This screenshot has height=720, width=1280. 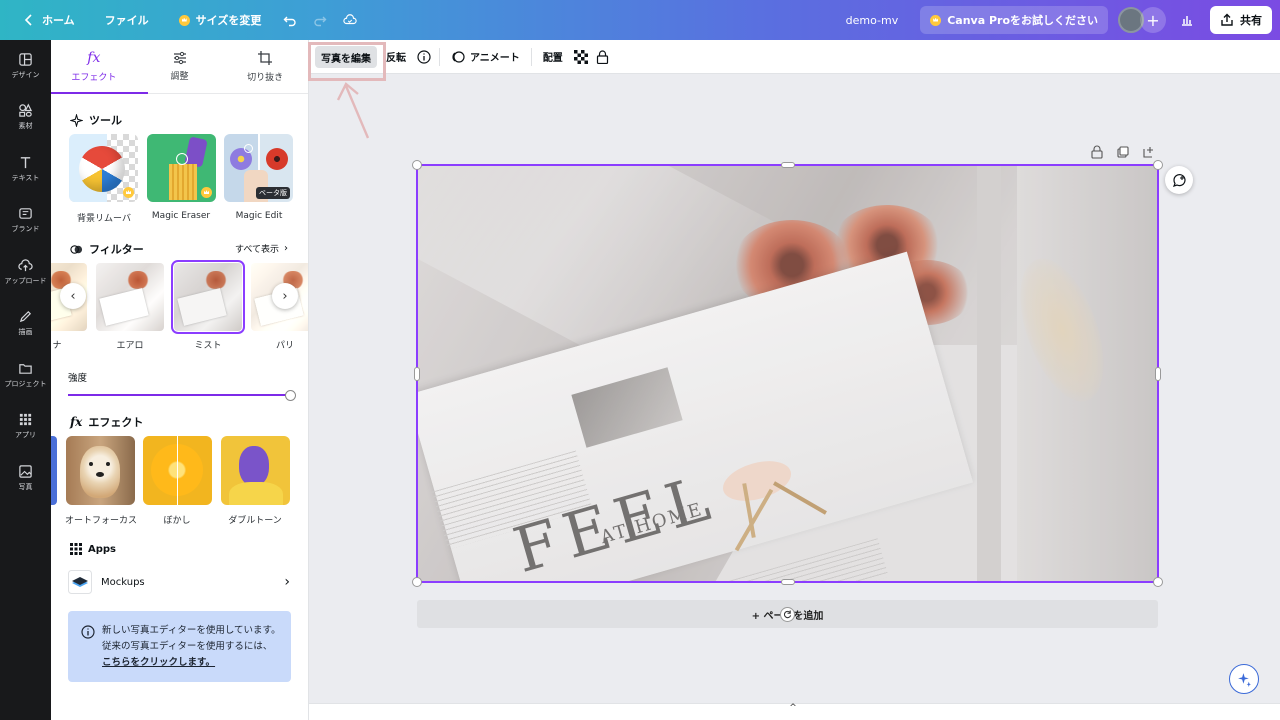 I want to click on resize-handle-bottom-right, so click(x=1158, y=582).